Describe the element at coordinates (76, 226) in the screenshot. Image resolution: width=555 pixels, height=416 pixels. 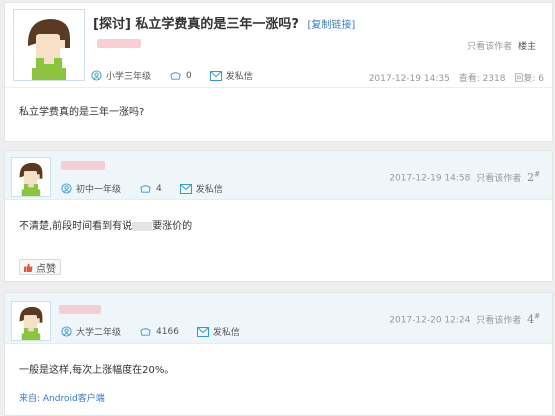
I see `reply-body-prefix: 不清楚,前段时间看到有说` at that location.